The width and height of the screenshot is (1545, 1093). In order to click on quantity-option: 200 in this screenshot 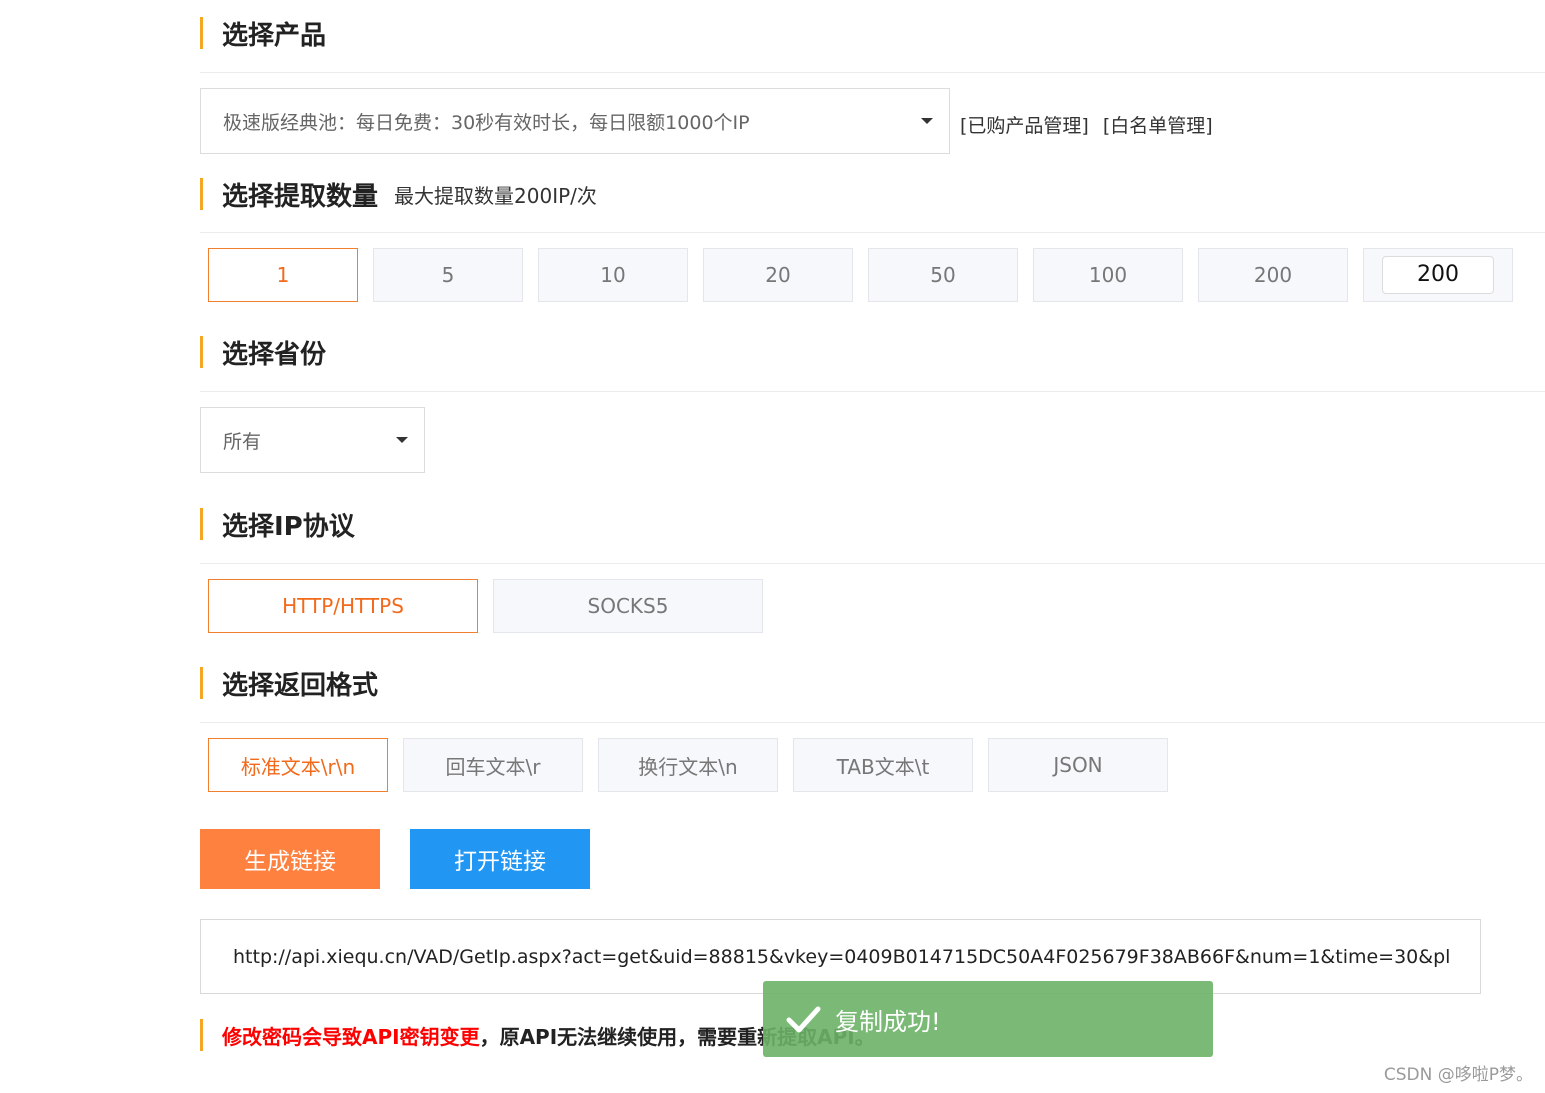, I will do `click(1273, 275)`.